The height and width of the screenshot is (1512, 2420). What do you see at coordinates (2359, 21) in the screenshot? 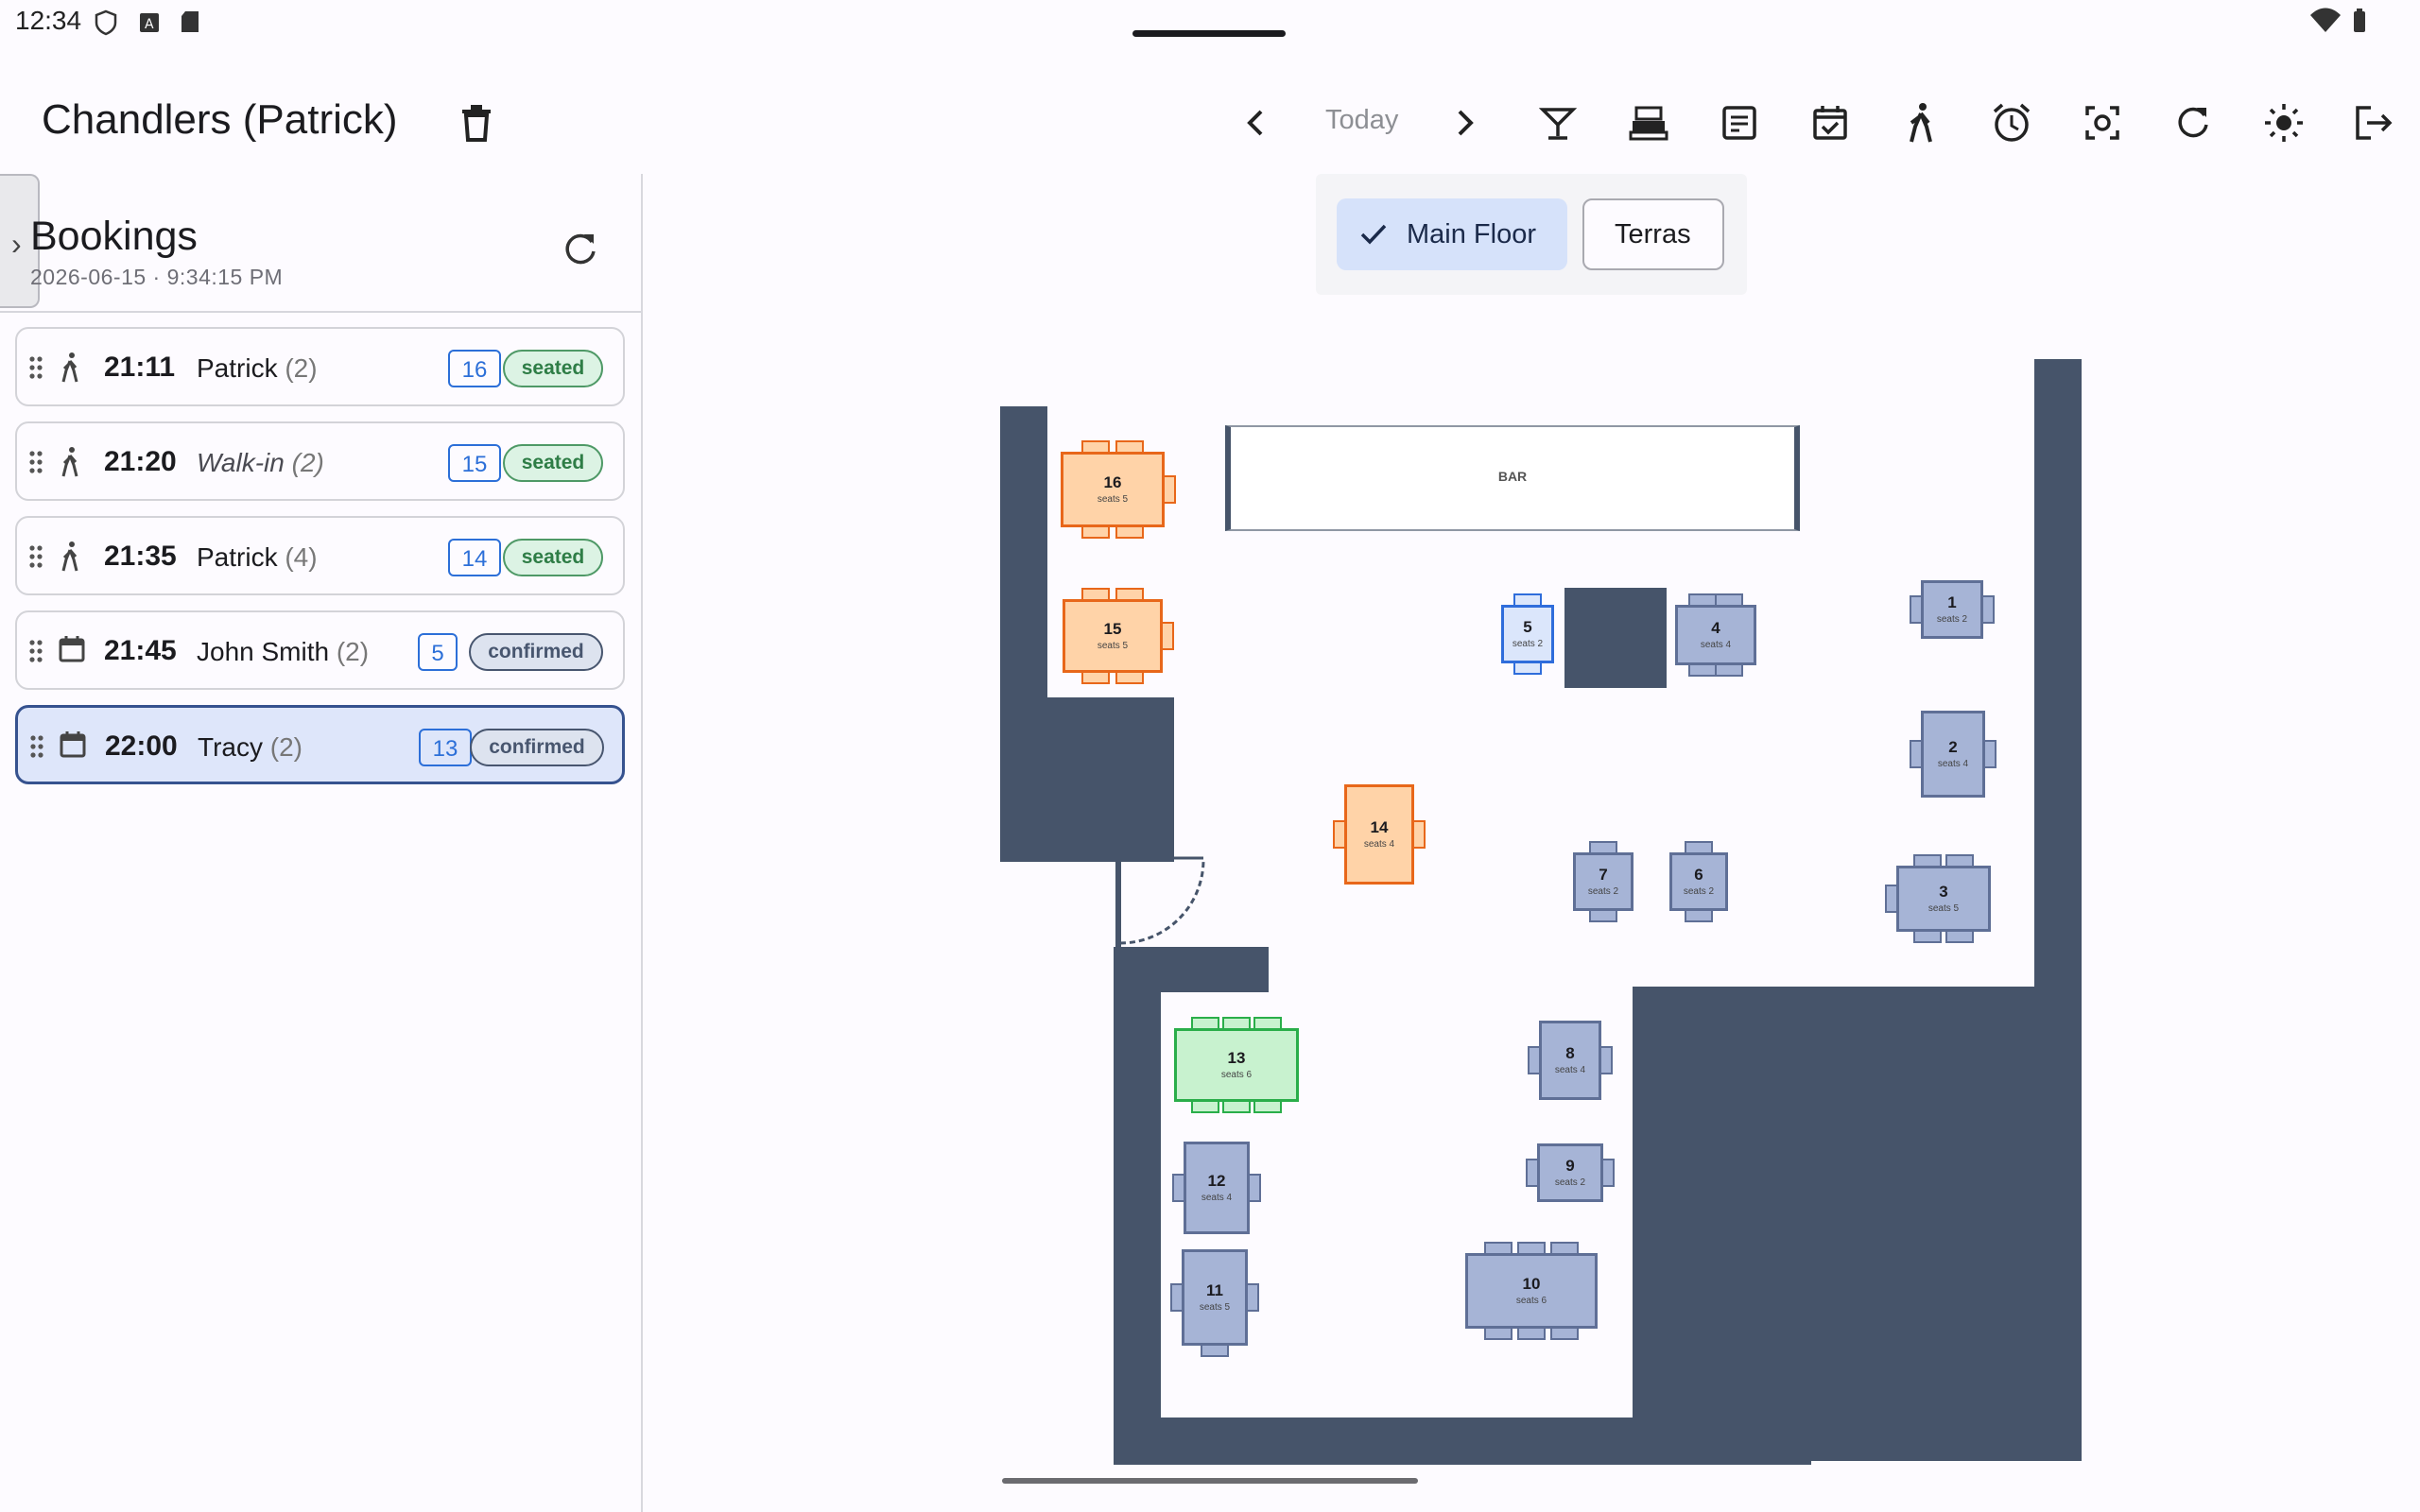
I see `battery-icon` at bounding box center [2359, 21].